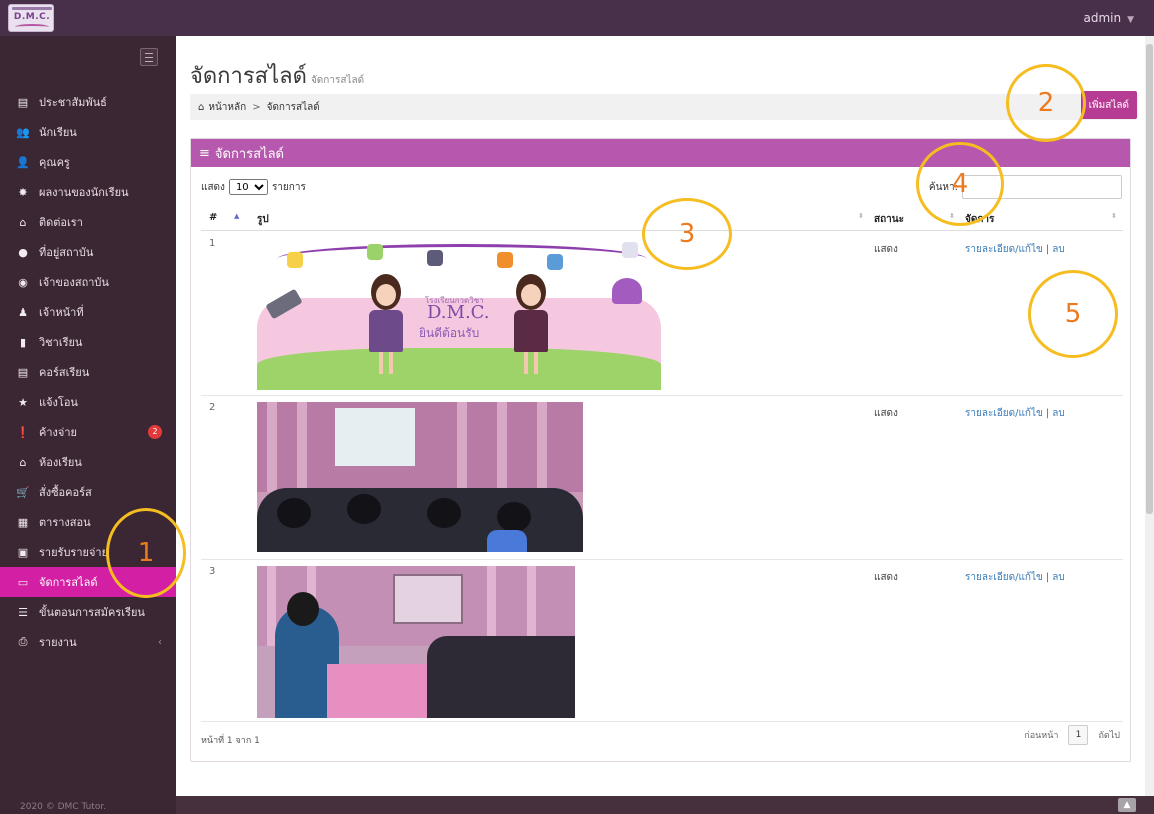 This screenshot has height=814, width=1154. What do you see at coordinates (1149, 416) in the screenshot?
I see `page-scrollbar` at bounding box center [1149, 416].